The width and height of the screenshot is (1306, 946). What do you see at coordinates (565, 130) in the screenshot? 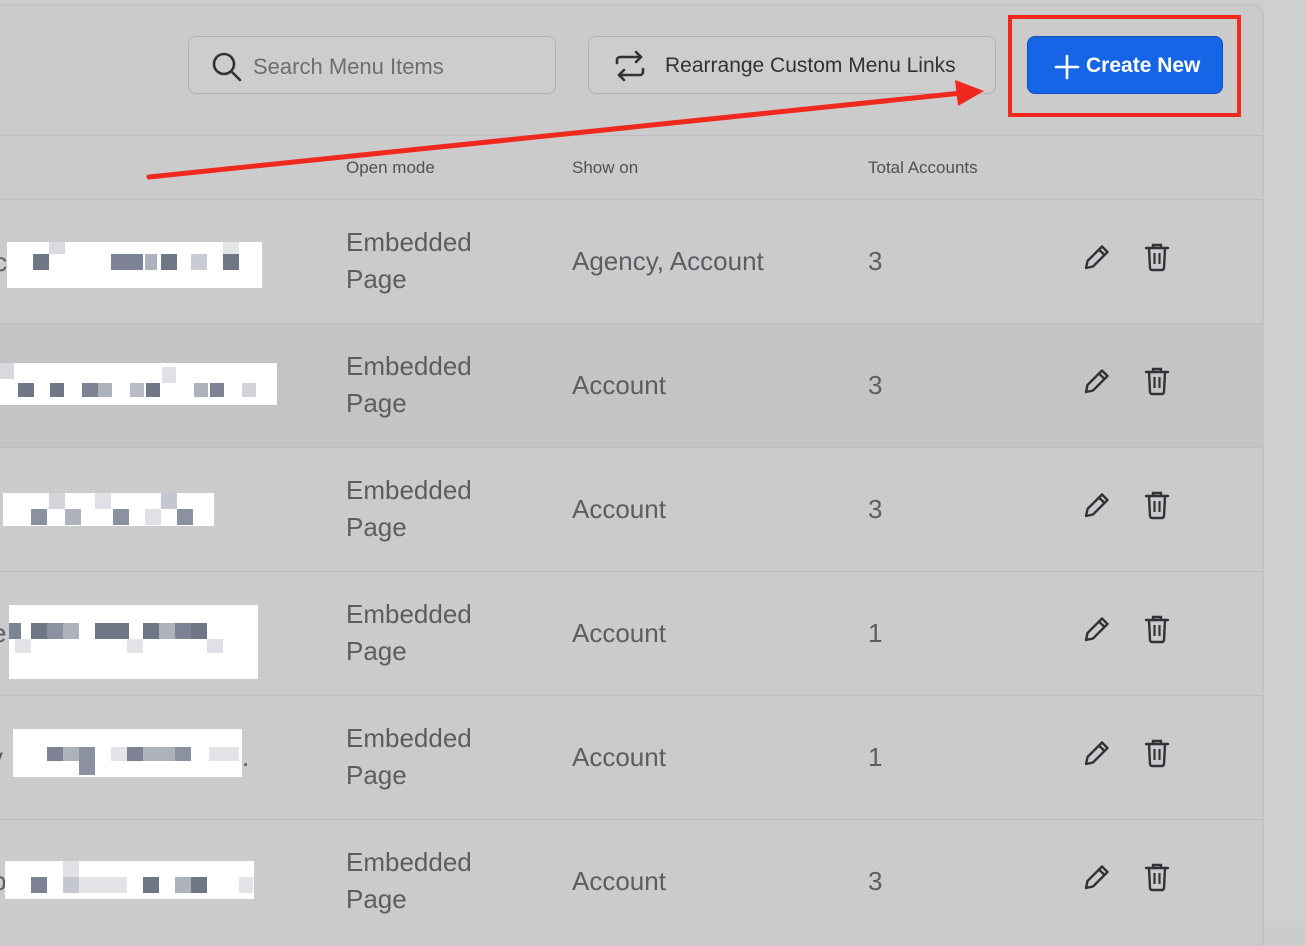
I see `annotation-arrow` at bounding box center [565, 130].